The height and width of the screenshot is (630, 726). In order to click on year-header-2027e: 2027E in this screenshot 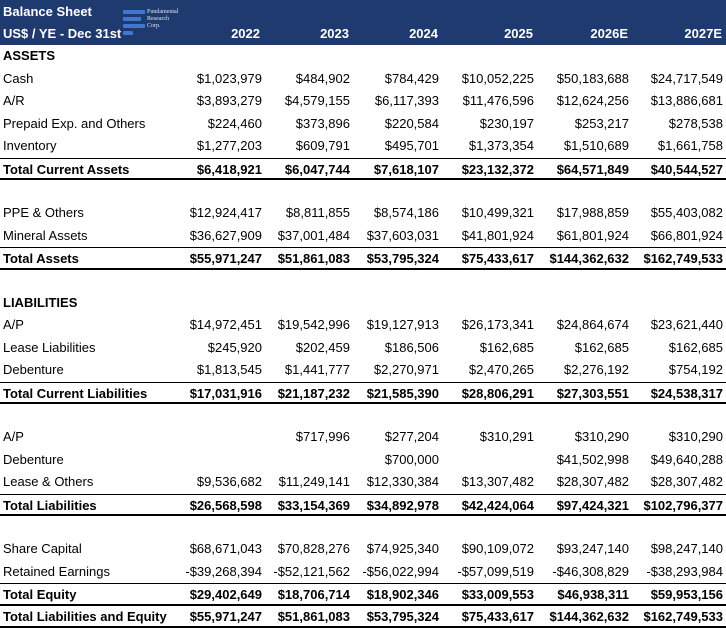, I will do `click(703, 33)`.